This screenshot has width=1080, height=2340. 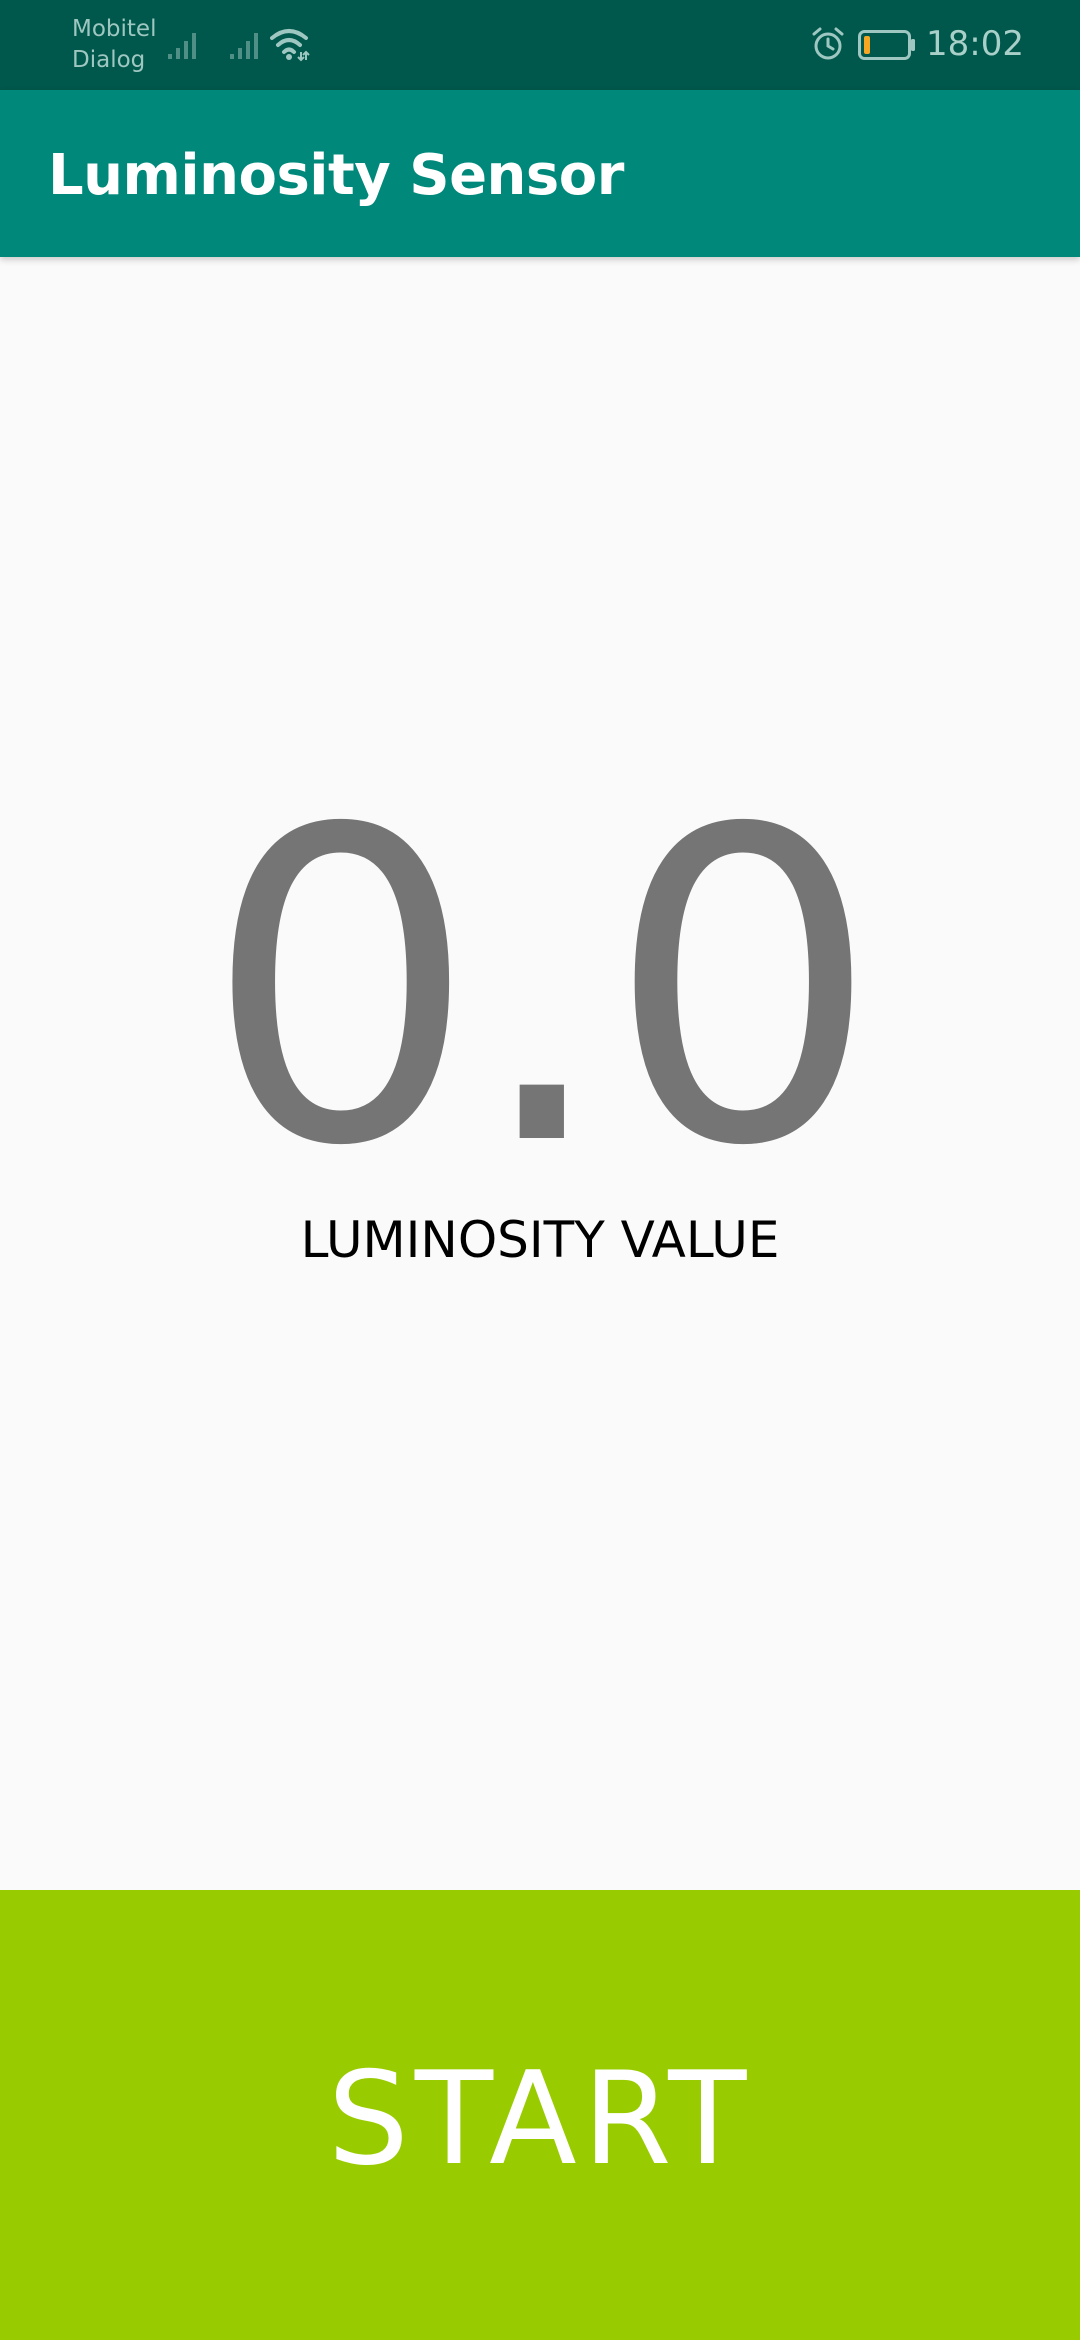 What do you see at coordinates (114, 29) in the screenshot?
I see `carrier-name-1: Mobitel` at bounding box center [114, 29].